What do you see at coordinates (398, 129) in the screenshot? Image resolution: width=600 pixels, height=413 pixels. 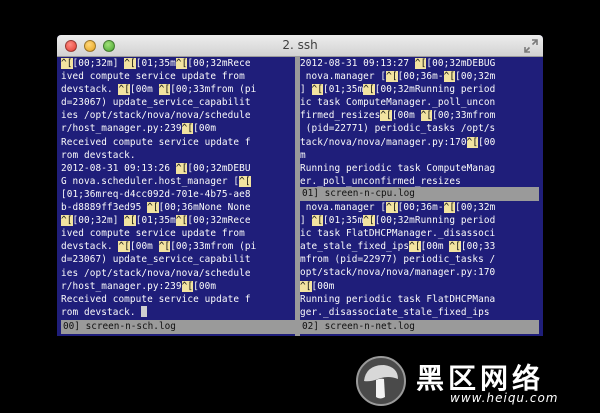 I see `log-text: (pid=22771) periodic_tasks /opt/s` at bounding box center [398, 129].